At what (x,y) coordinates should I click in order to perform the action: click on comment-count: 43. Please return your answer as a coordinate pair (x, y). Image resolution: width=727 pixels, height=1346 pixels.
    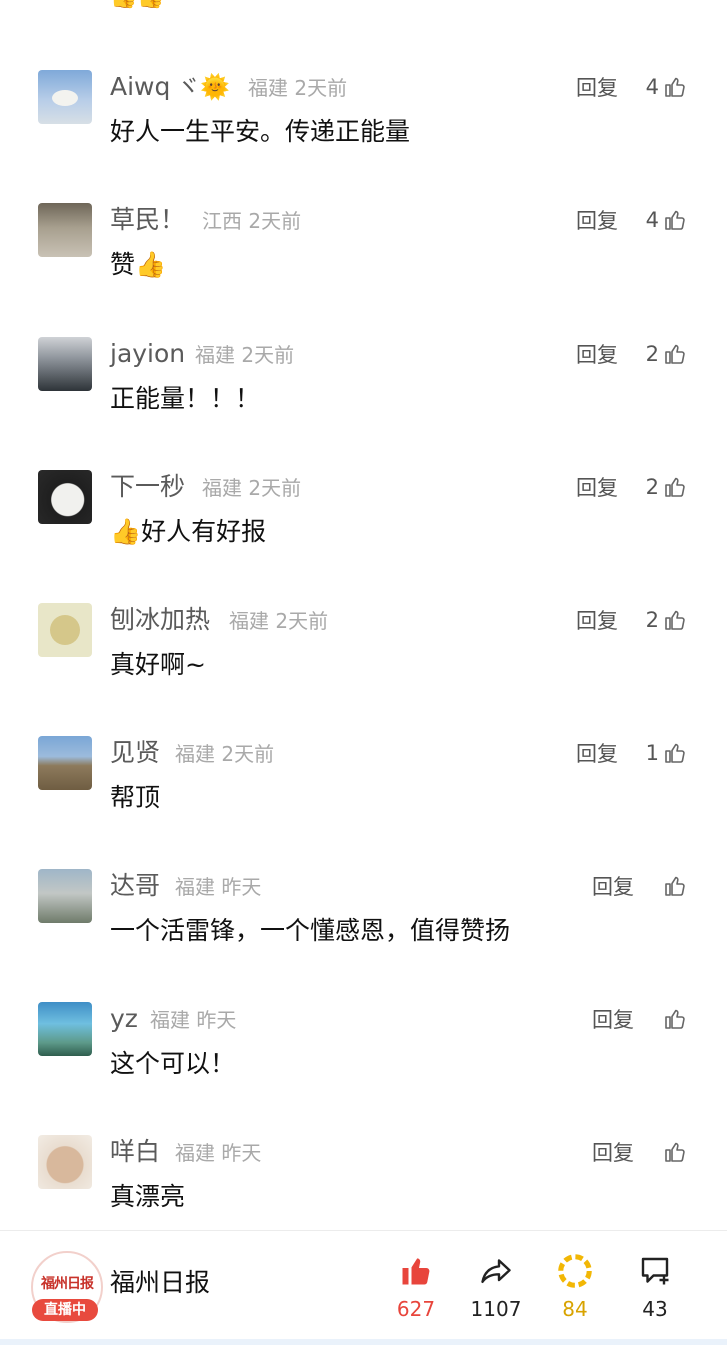
    Looking at the image, I should click on (655, 1309).